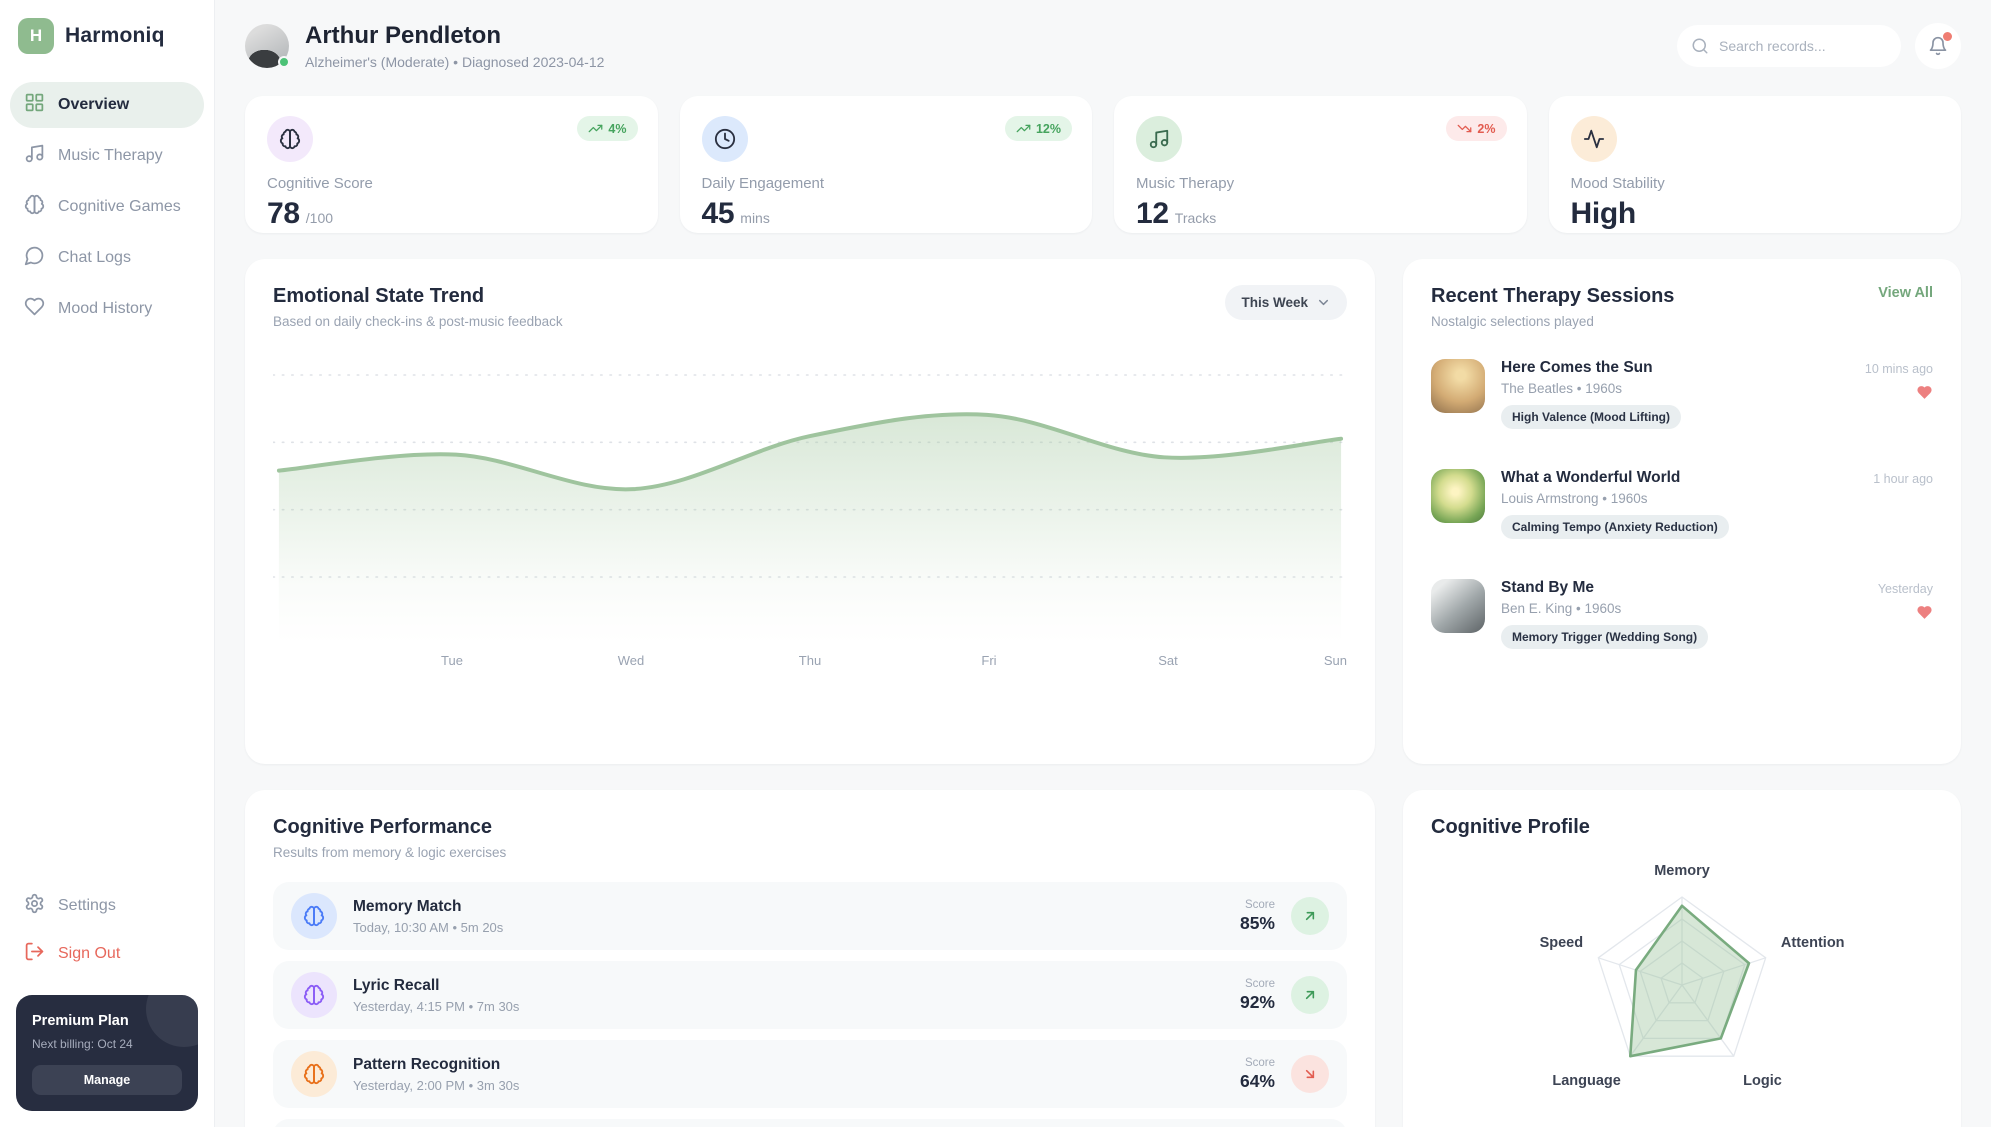  I want to click on song-title: What a Wonderful World, so click(1591, 477).